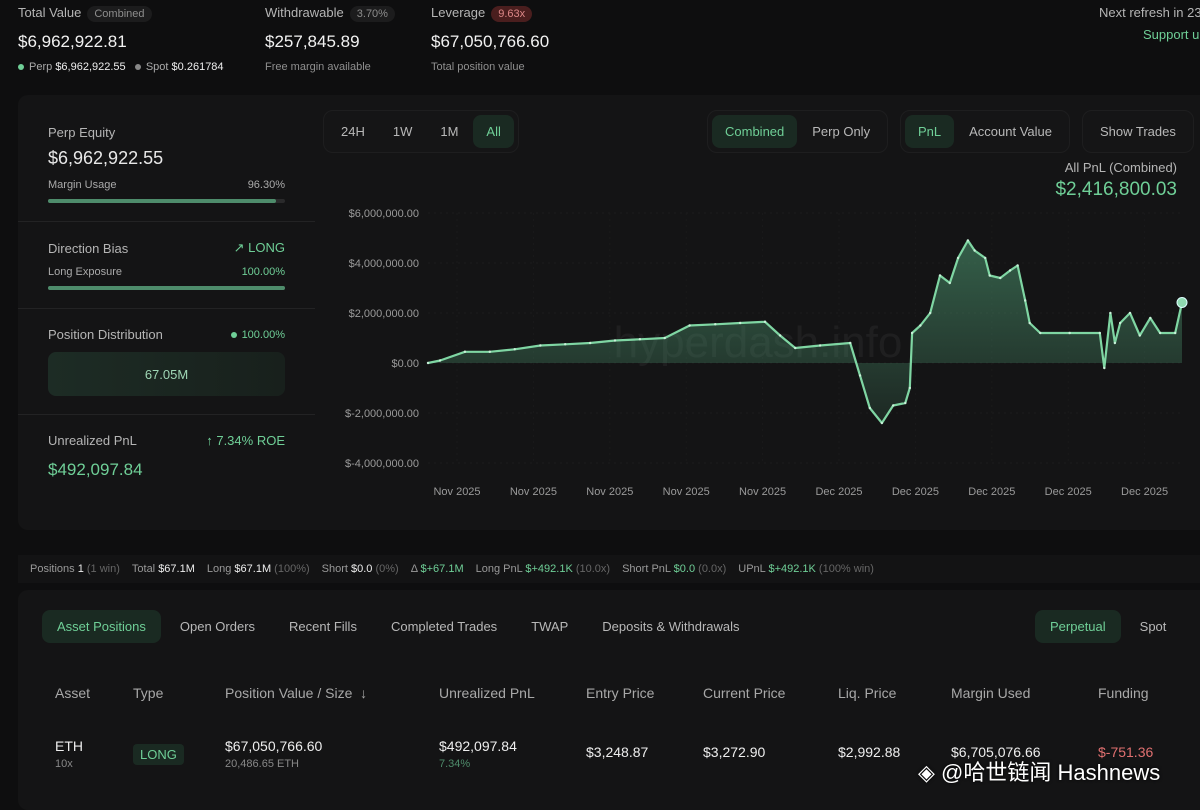 This screenshot has width=1200, height=810. I want to click on tab-deposits-withdrawals: Deposits & Withdrawals, so click(670, 626).